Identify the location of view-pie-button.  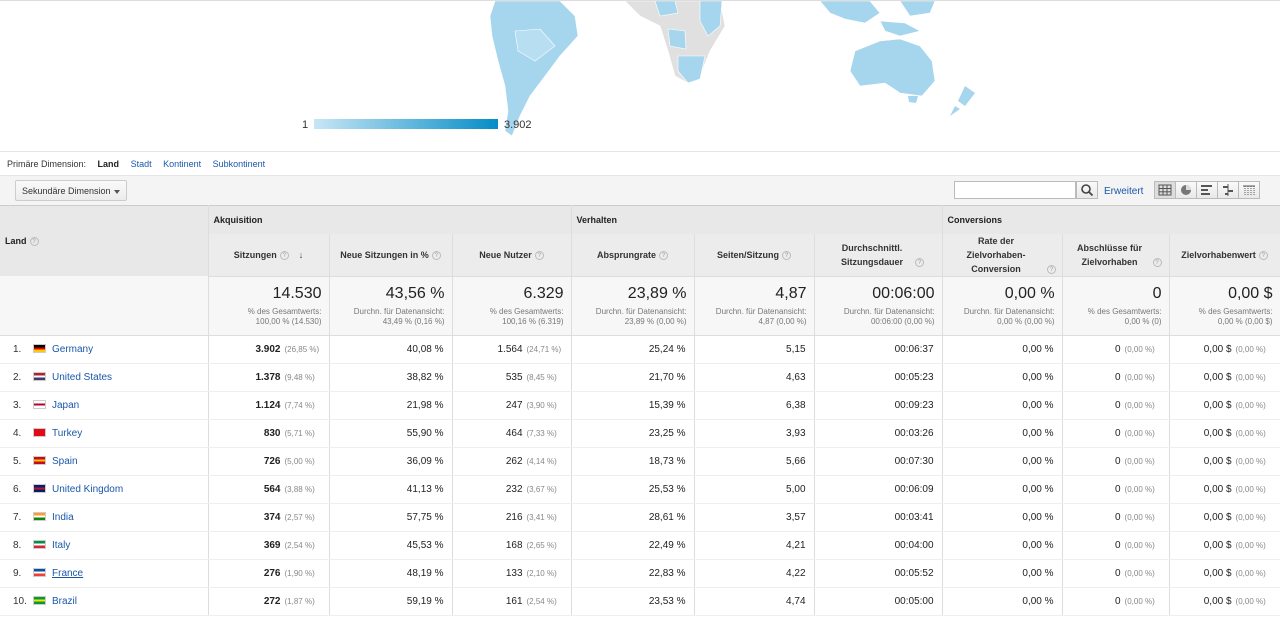
(1186, 190).